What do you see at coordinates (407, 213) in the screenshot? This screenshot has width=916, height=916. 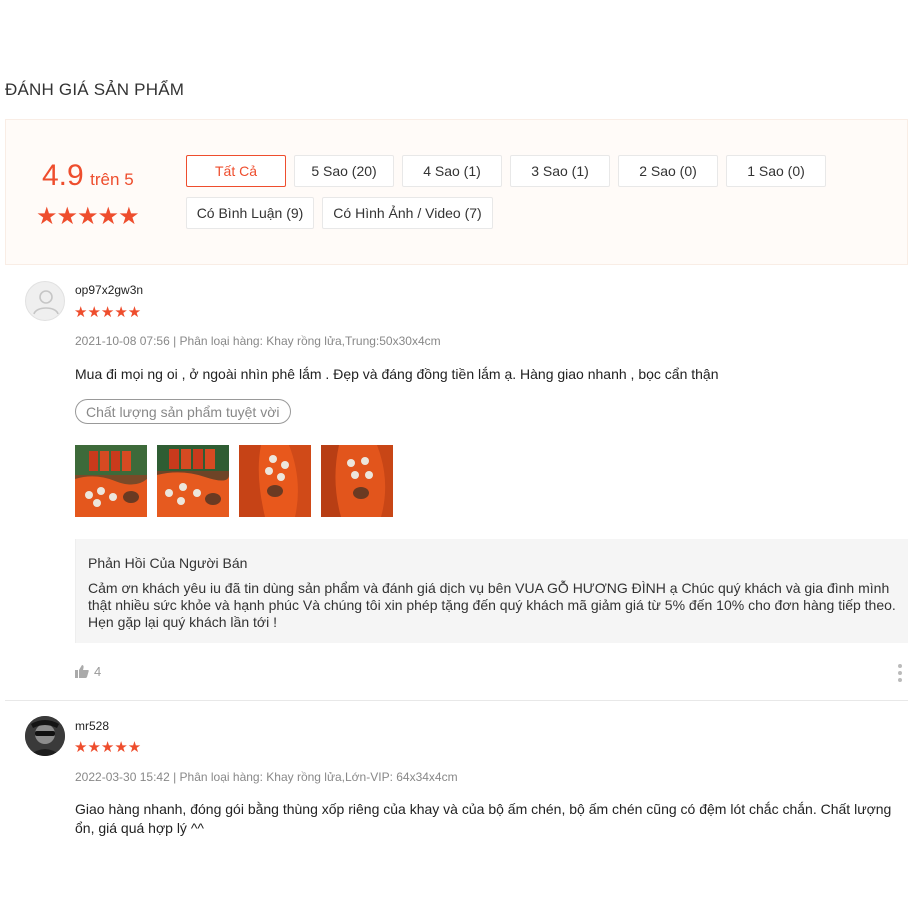 I see `filter-with-media-button: Có Hình Ảnh / Video (7)` at bounding box center [407, 213].